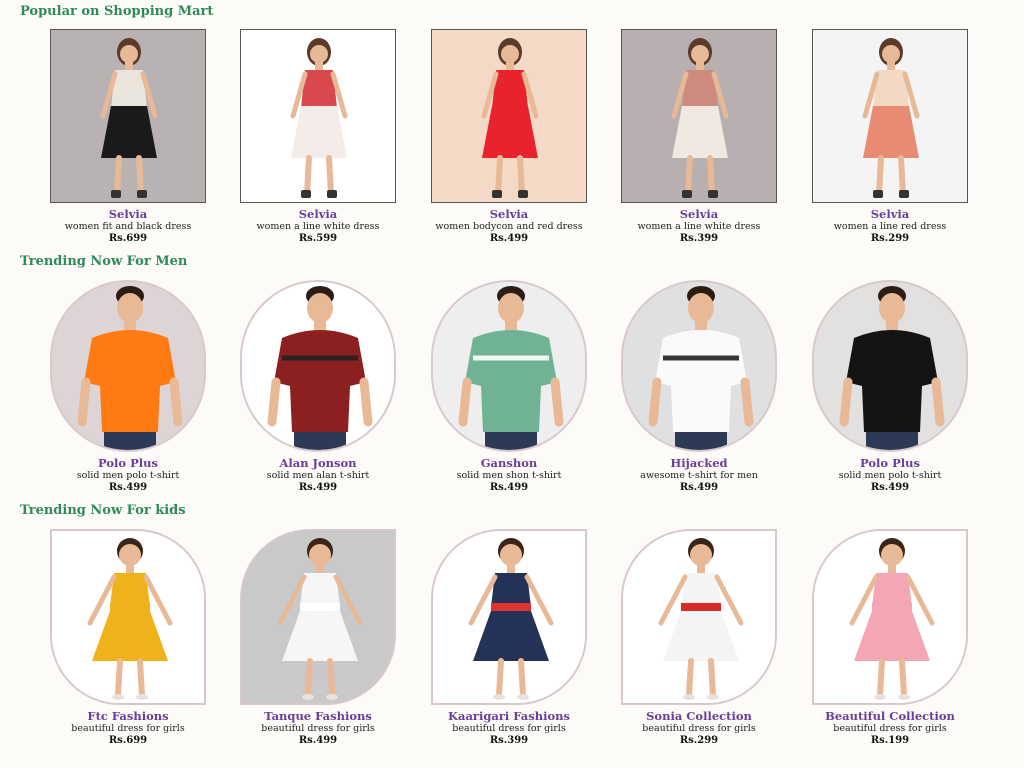 This screenshot has height=768, width=1024. I want to click on product-card: Hijacked awesome t-shirt for men Rs.499, so click(699, 387).